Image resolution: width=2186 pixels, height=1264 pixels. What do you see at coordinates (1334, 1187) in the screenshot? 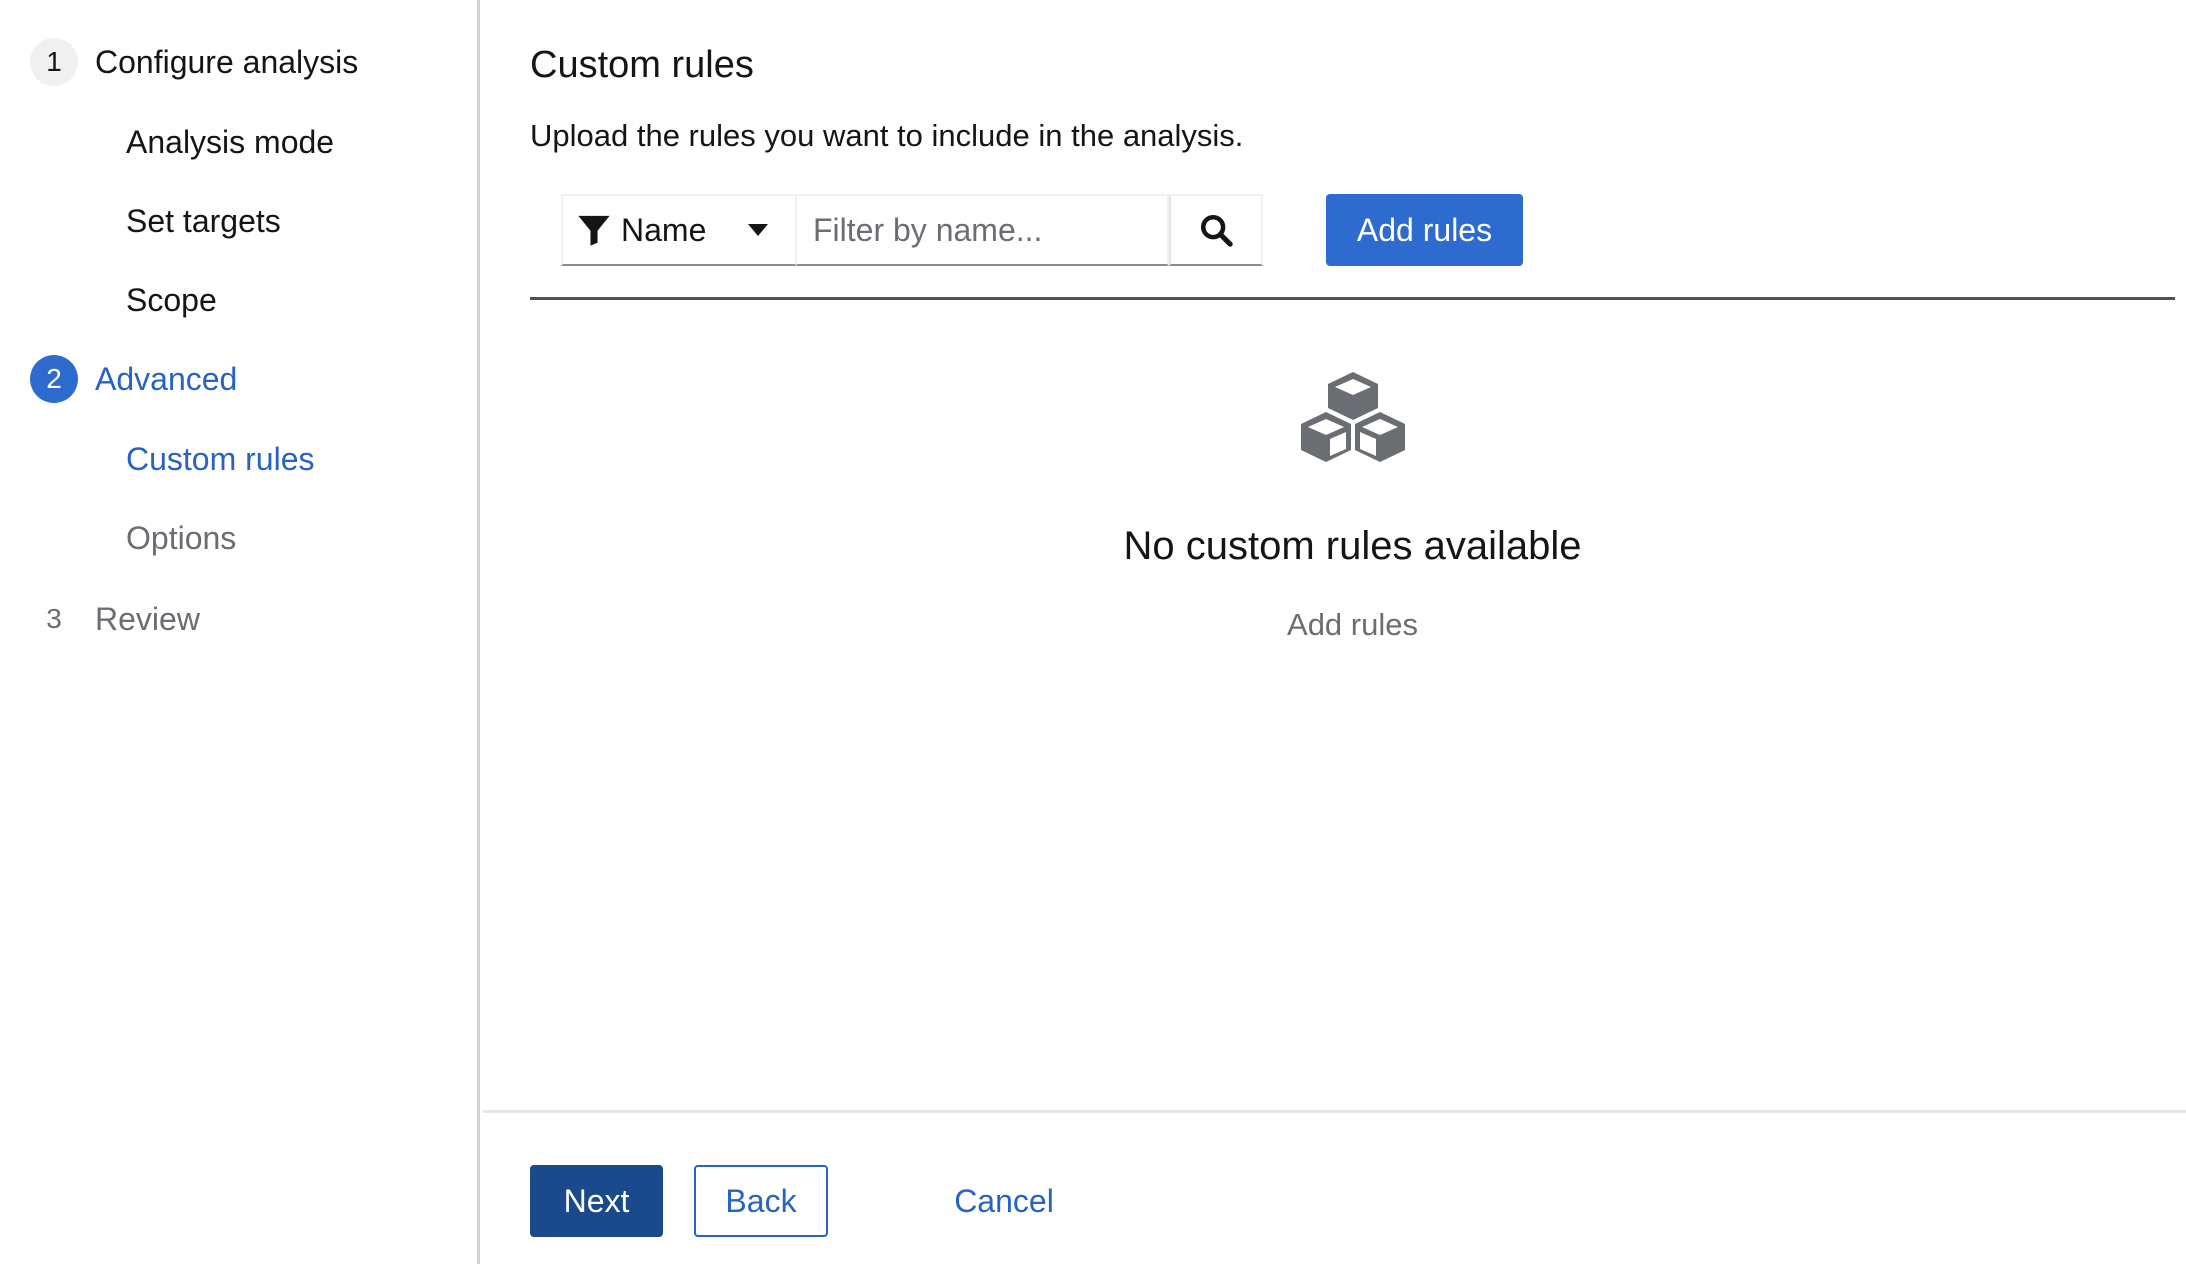
I see `wizard-footer: Next Back Cancel` at bounding box center [1334, 1187].